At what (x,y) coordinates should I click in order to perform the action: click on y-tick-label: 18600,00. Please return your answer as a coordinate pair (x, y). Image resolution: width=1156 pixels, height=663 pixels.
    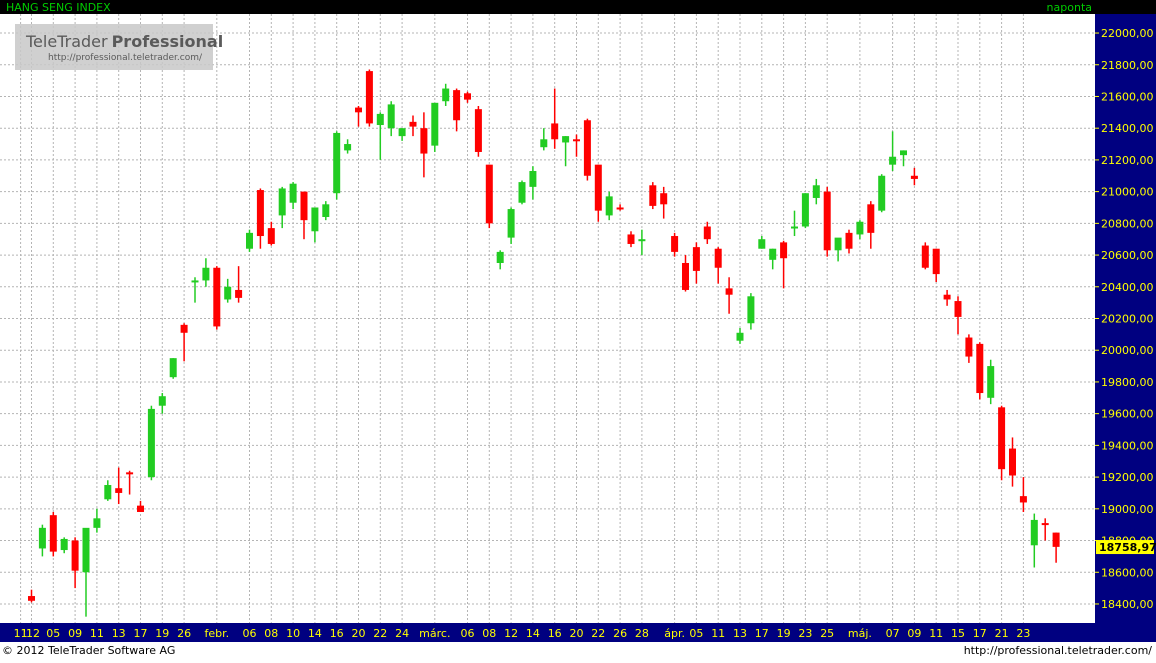
    Looking at the image, I should click on (1127, 572).